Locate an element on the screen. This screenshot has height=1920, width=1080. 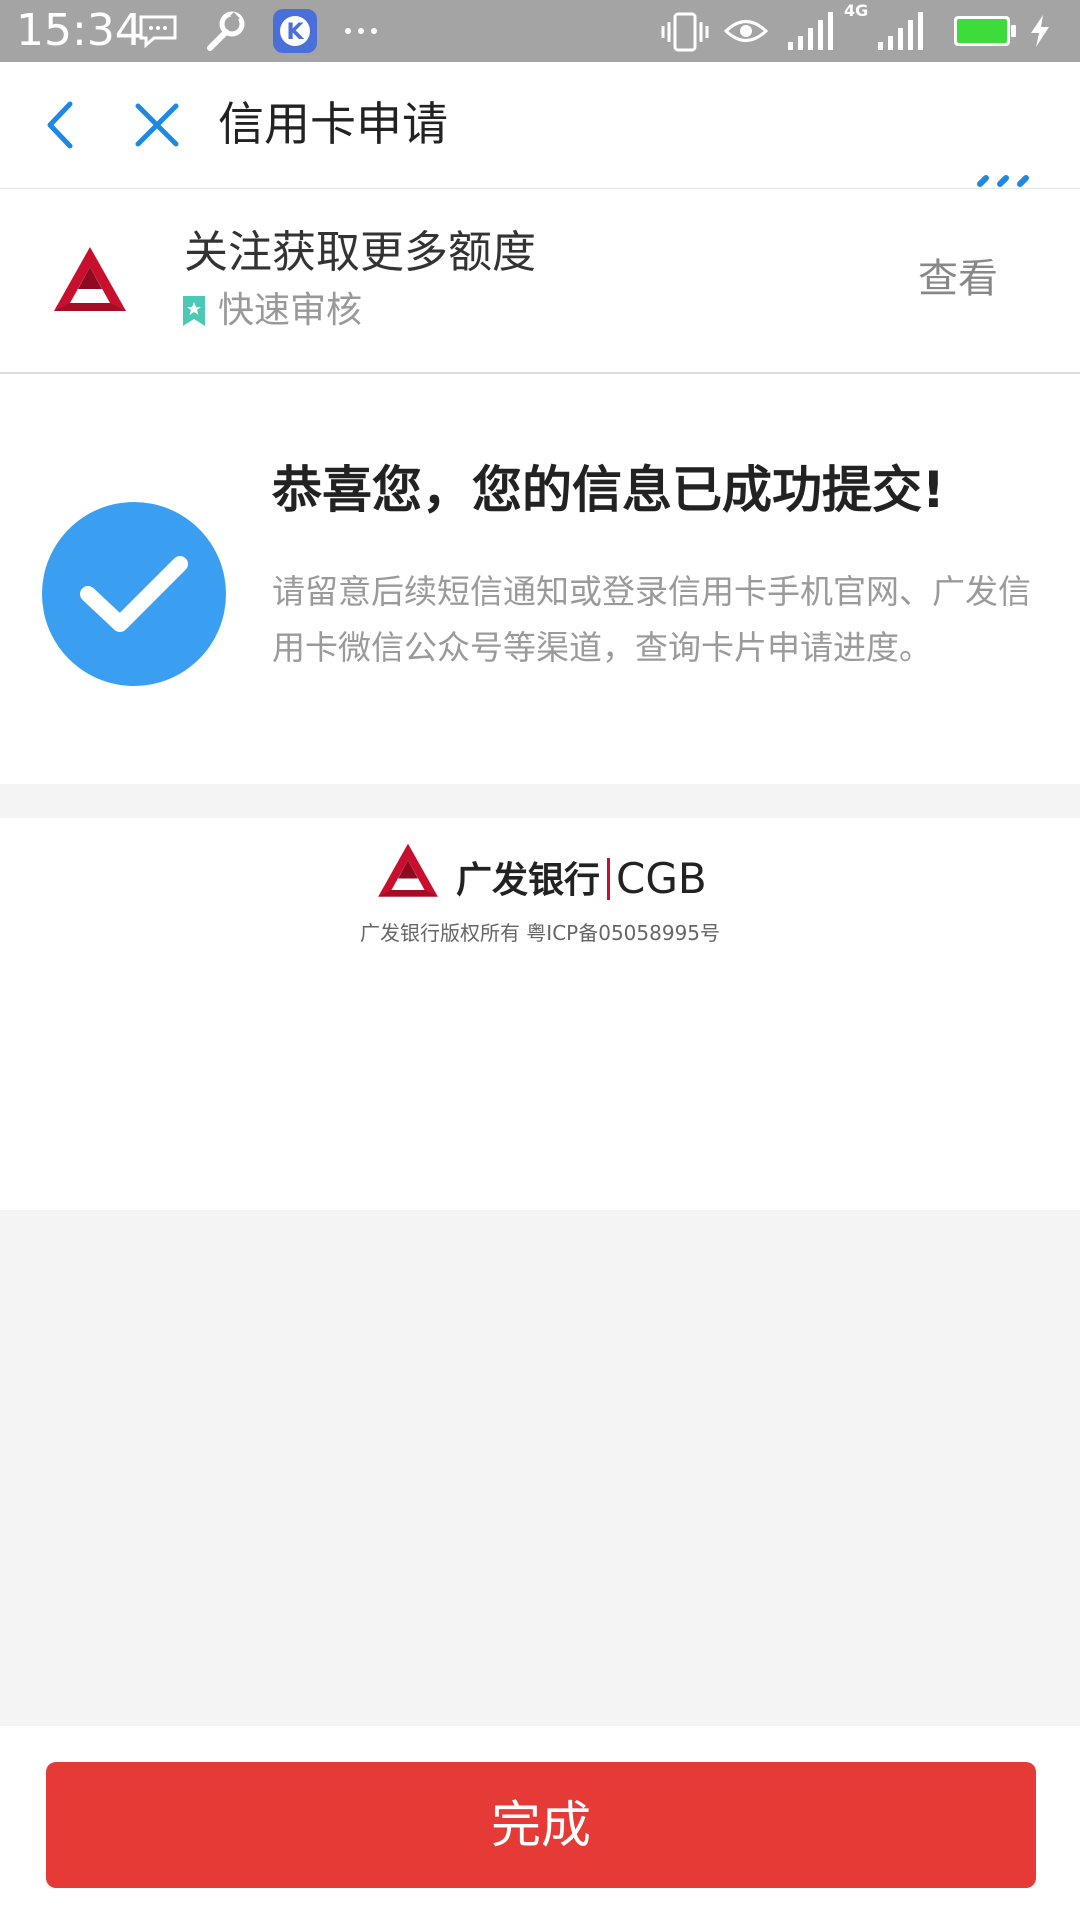
network-label: 4G is located at coordinates (856, 10).